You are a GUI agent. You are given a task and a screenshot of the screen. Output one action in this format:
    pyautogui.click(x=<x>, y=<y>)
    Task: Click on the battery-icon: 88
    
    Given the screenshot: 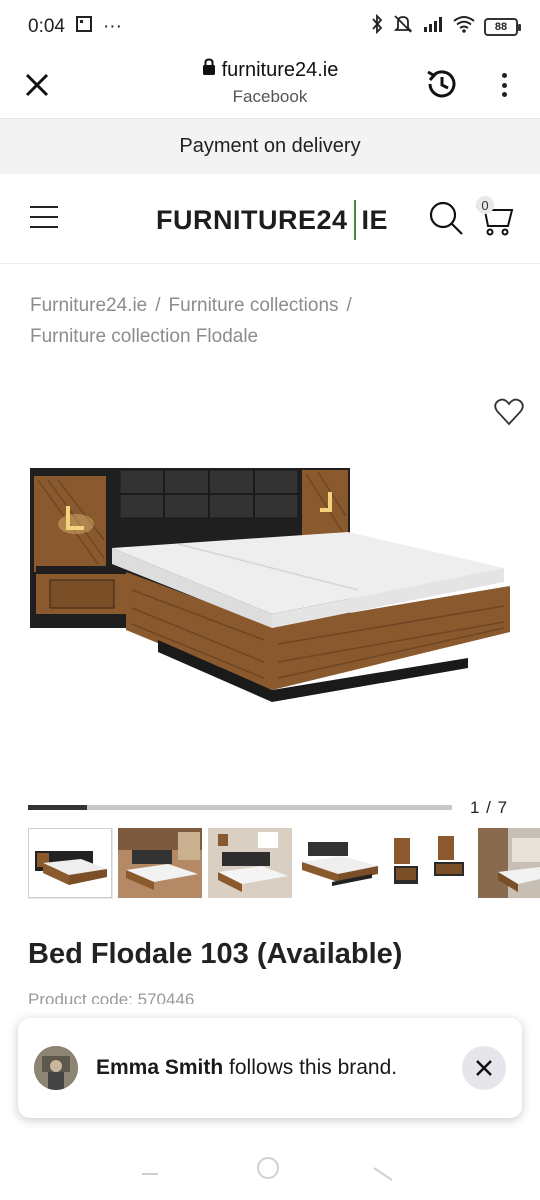 What is the action you would take?
    pyautogui.click(x=502, y=27)
    